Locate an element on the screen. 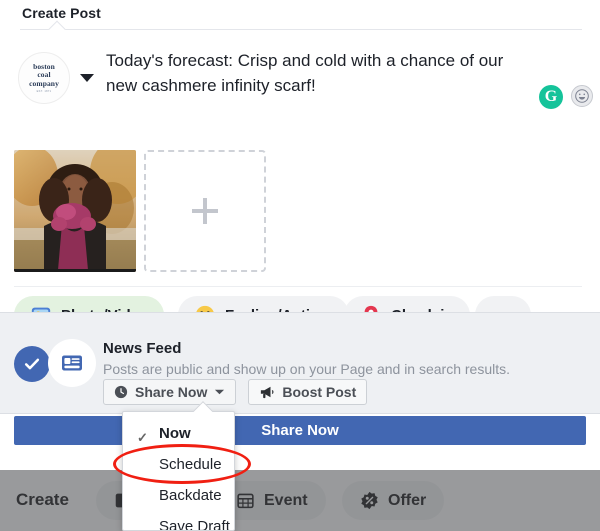  checkmark-glyph is located at coordinates (32, 364).